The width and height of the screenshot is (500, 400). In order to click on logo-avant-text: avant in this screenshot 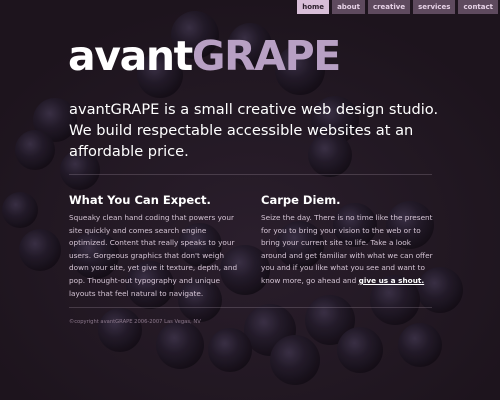, I will do `click(130, 56)`.